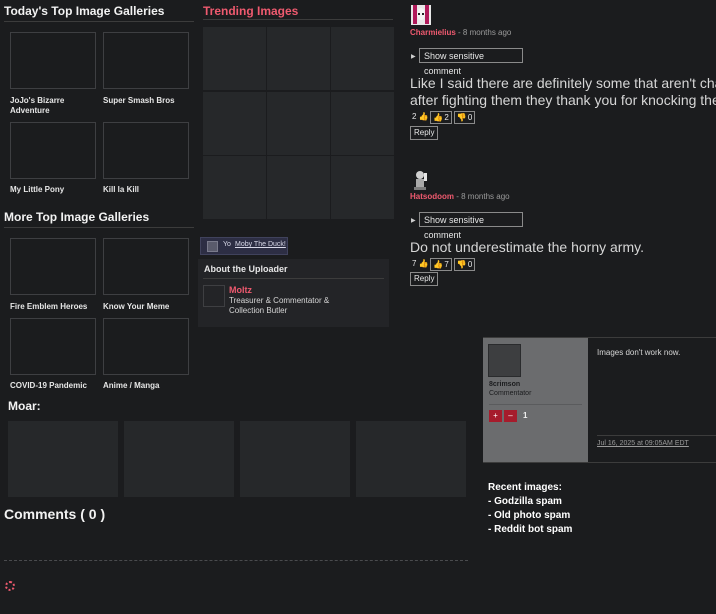  I want to click on author-name: Charmielius, so click(433, 32).